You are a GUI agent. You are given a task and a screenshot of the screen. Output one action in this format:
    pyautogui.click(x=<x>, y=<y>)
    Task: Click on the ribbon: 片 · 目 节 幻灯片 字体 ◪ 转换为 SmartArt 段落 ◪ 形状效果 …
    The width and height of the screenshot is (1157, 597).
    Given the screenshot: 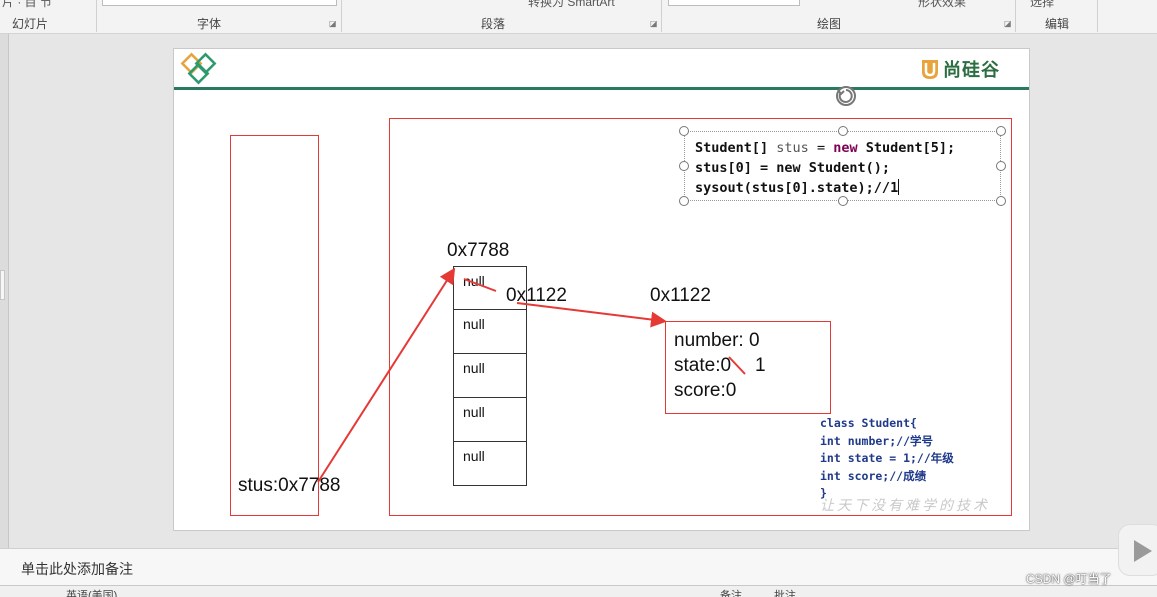 What is the action you would take?
    pyautogui.click(x=578, y=17)
    